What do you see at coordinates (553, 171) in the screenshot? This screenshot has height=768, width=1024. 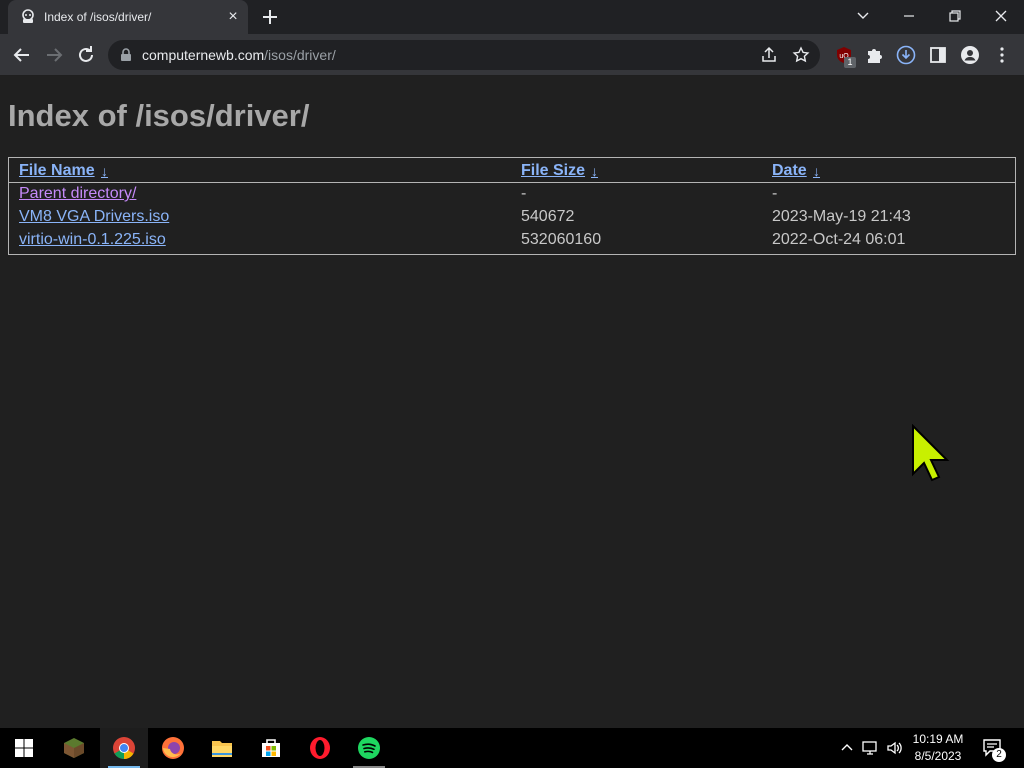 I see `column-header-file-size: File Size` at bounding box center [553, 171].